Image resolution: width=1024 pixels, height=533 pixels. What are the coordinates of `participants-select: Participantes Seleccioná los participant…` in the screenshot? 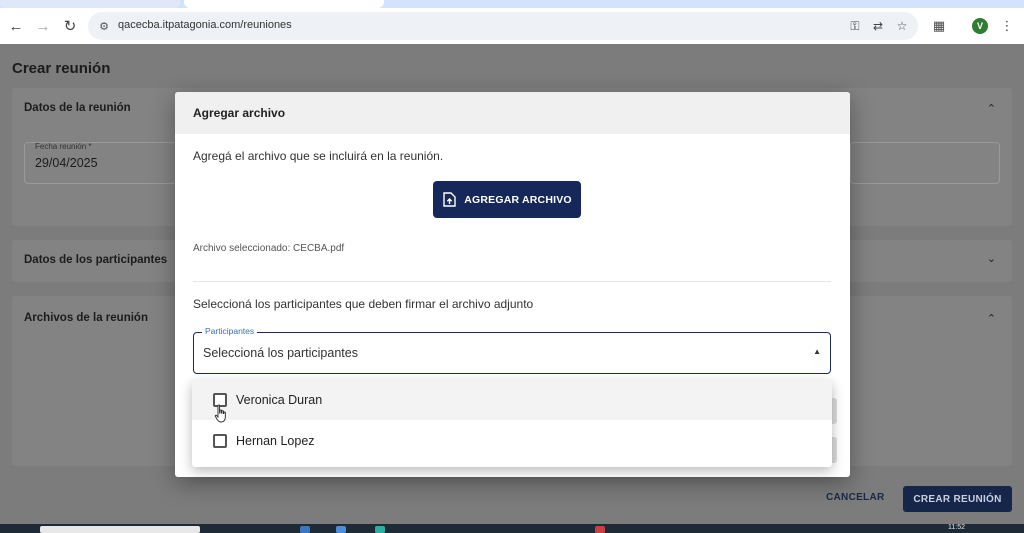 It's located at (512, 350).